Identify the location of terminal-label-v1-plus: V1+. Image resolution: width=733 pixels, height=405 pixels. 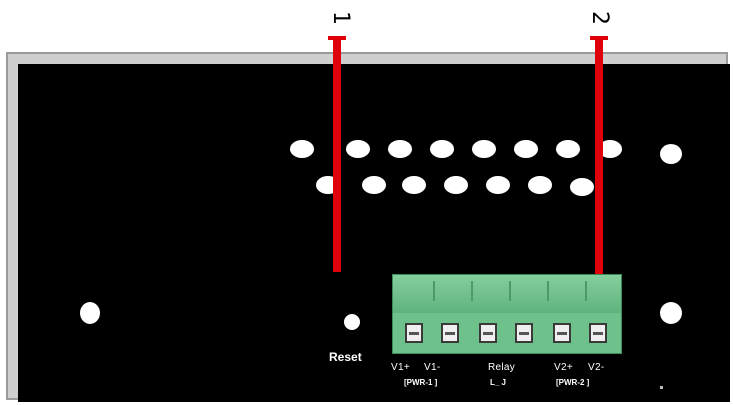
(400, 367).